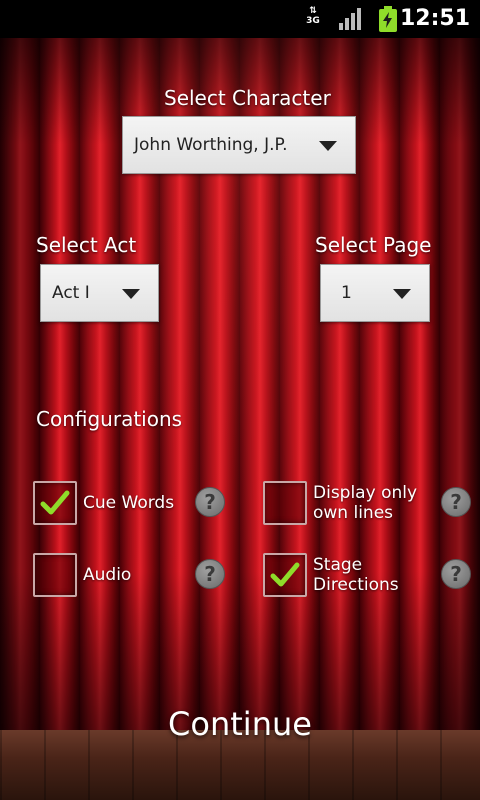 This screenshot has width=480, height=800. I want to click on act-value: Act I, so click(71, 293).